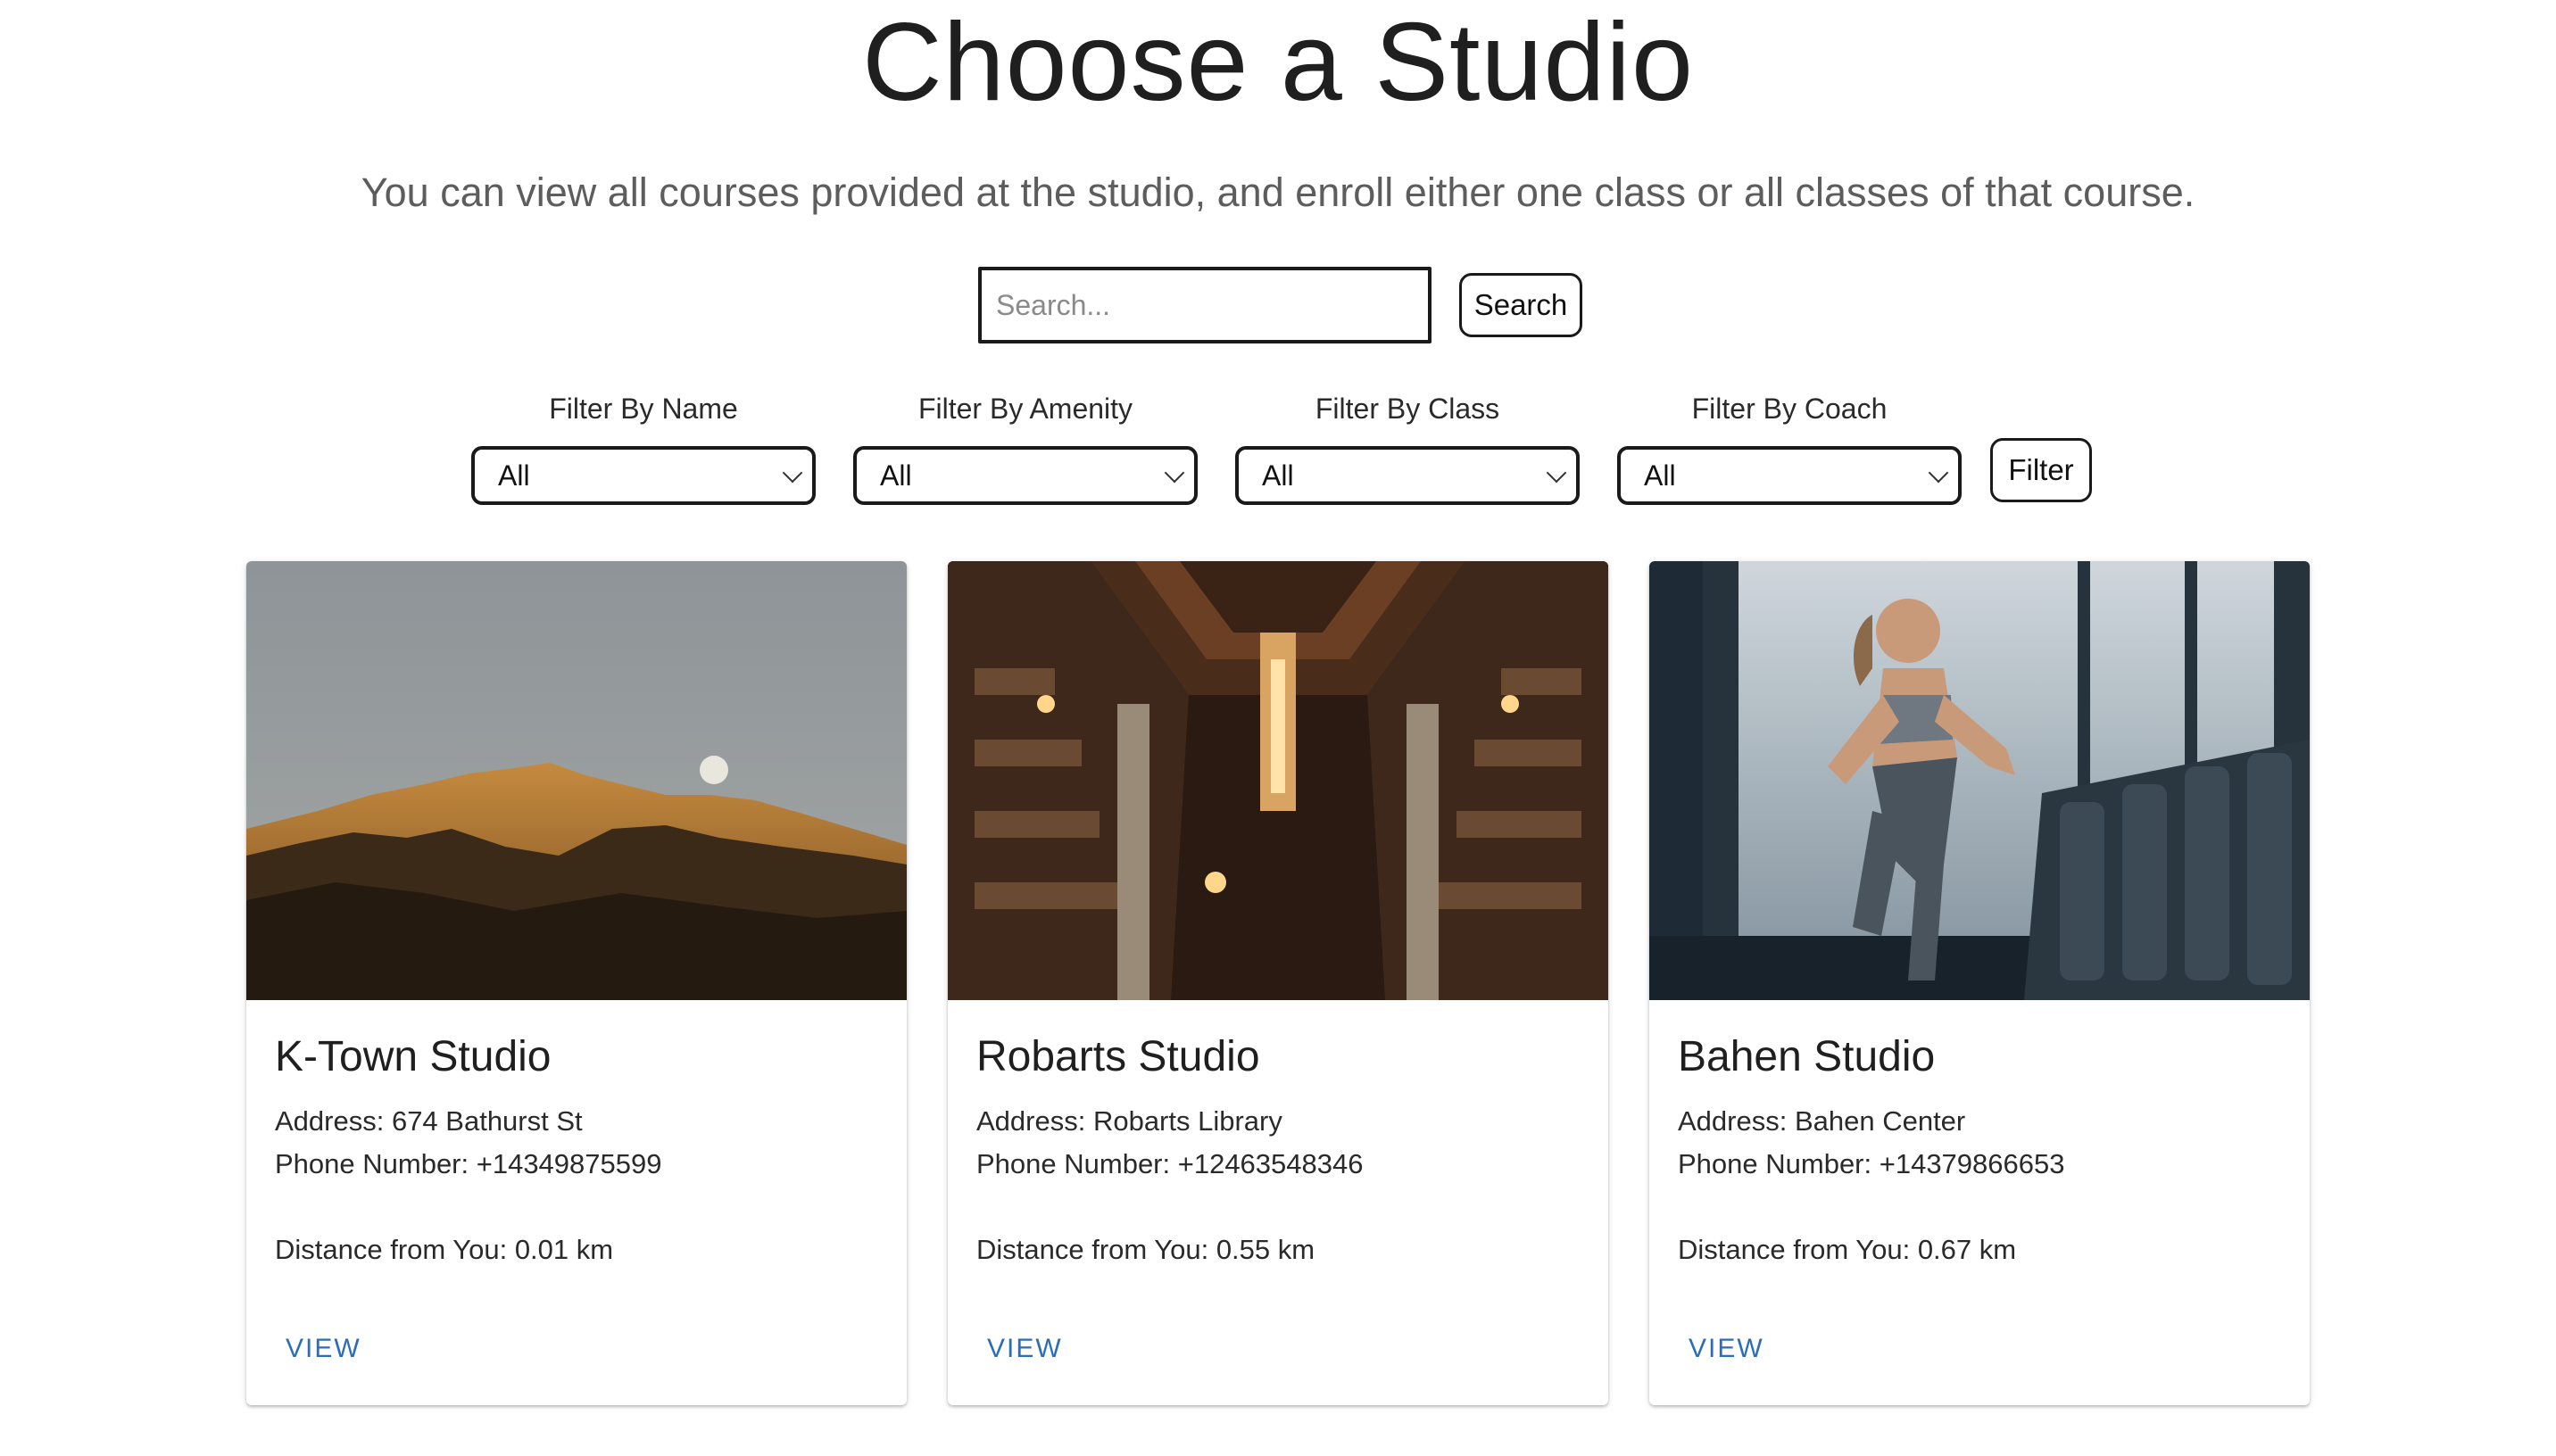 This screenshot has height=1456, width=2556. What do you see at coordinates (413, 1056) in the screenshot?
I see `studio-name: K-Town Studio` at bounding box center [413, 1056].